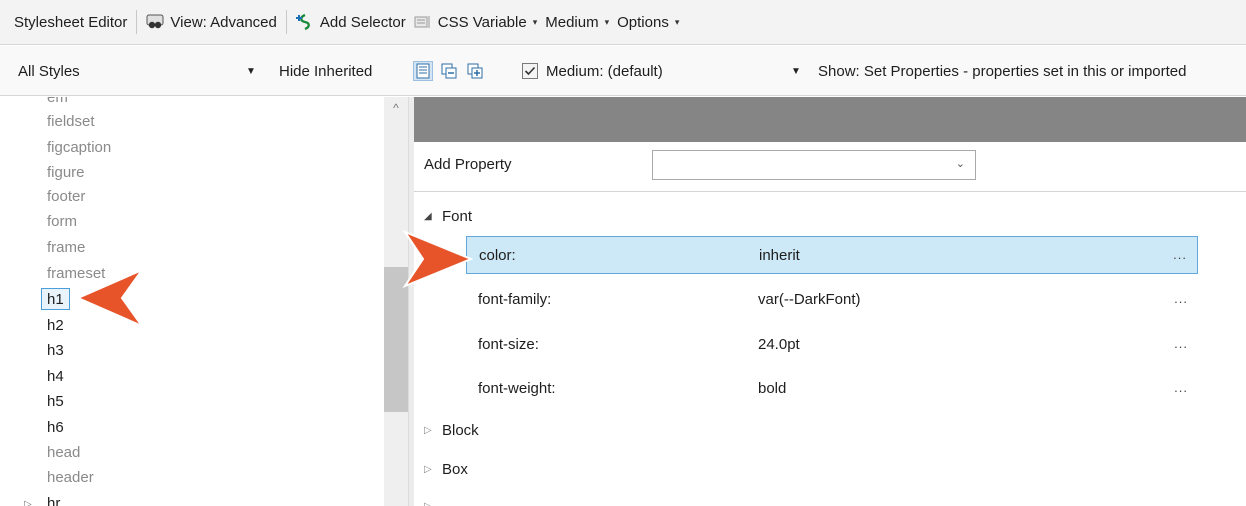 This screenshot has width=1246, height=506. Describe the element at coordinates (497, 255) in the screenshot. I see `property-name: color:` at that location.